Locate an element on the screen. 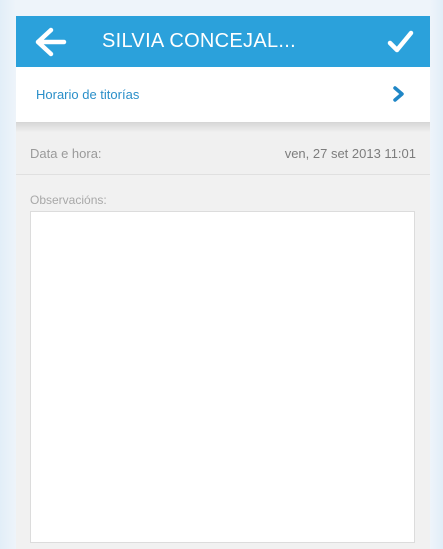 The image size is (443, 549). back-button is located at coordinates (54, 42).